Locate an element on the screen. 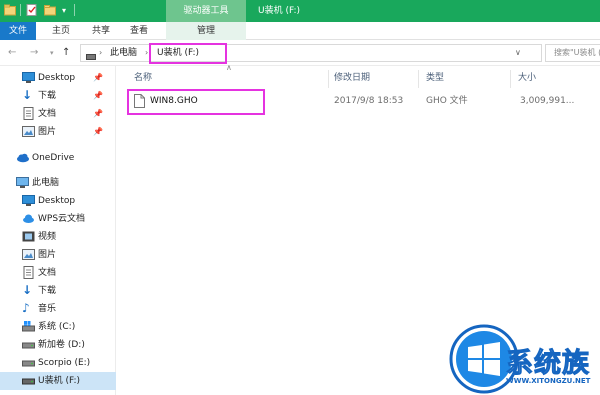  watermark-brand: 系统族 is located at coordinates (548, 364).